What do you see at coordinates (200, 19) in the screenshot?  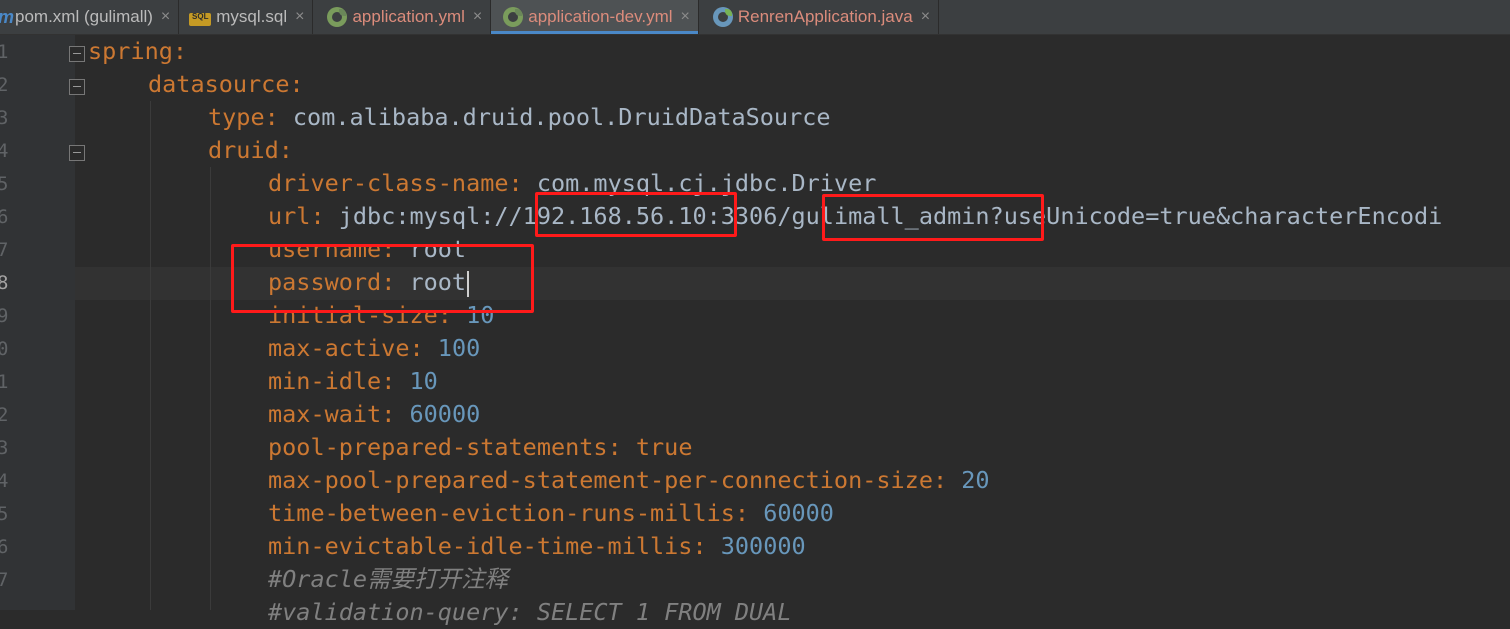 I see `sql-file-icon: SQL` at bounding box center [200, 19].